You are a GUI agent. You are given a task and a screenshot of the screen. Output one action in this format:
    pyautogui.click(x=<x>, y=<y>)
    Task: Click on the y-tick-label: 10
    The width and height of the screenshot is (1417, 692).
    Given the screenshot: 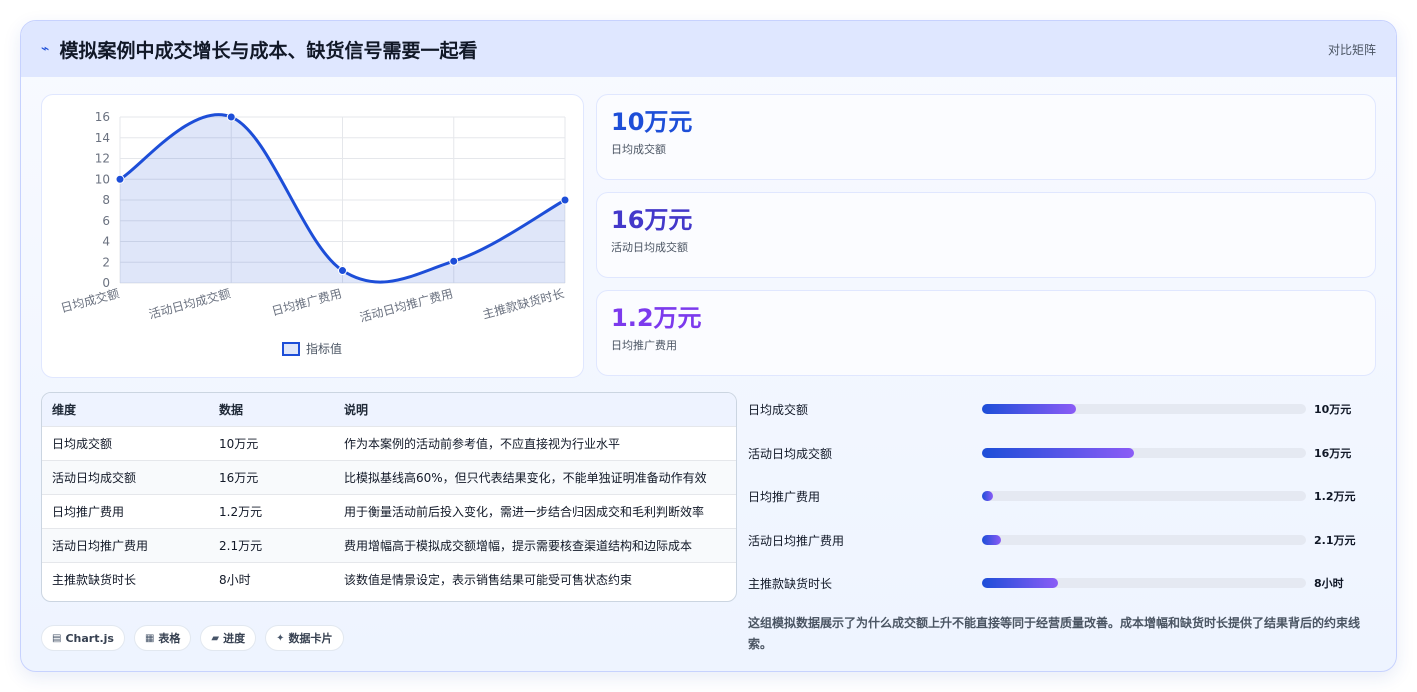 What is the action you would take?
    pyautogui.click(x=102, y=179)
    